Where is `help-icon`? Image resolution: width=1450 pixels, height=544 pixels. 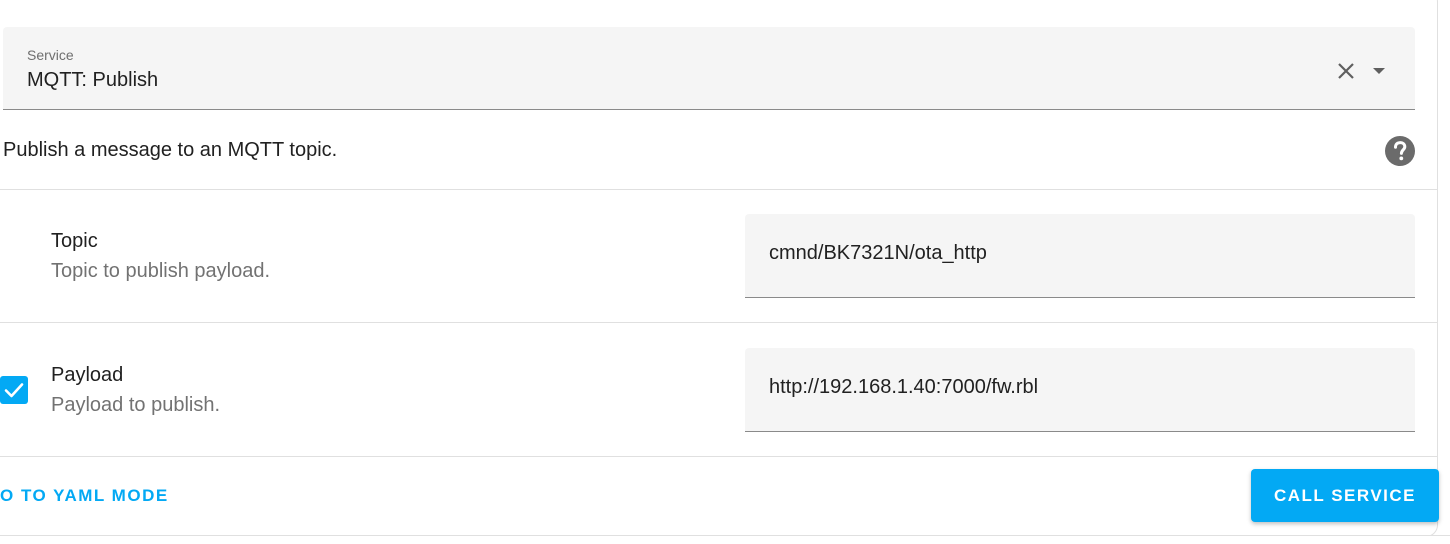 help-icon is located at coordinates (1400, 151).